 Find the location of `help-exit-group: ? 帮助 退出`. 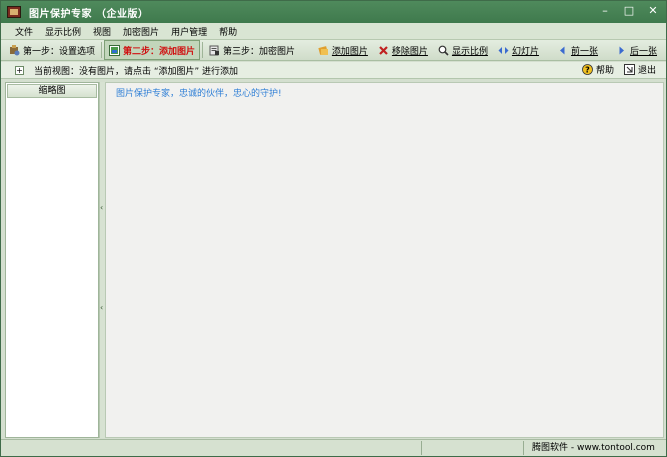

help-exit-group: ? 帮助 退出 is located at coordinates (619, 69).